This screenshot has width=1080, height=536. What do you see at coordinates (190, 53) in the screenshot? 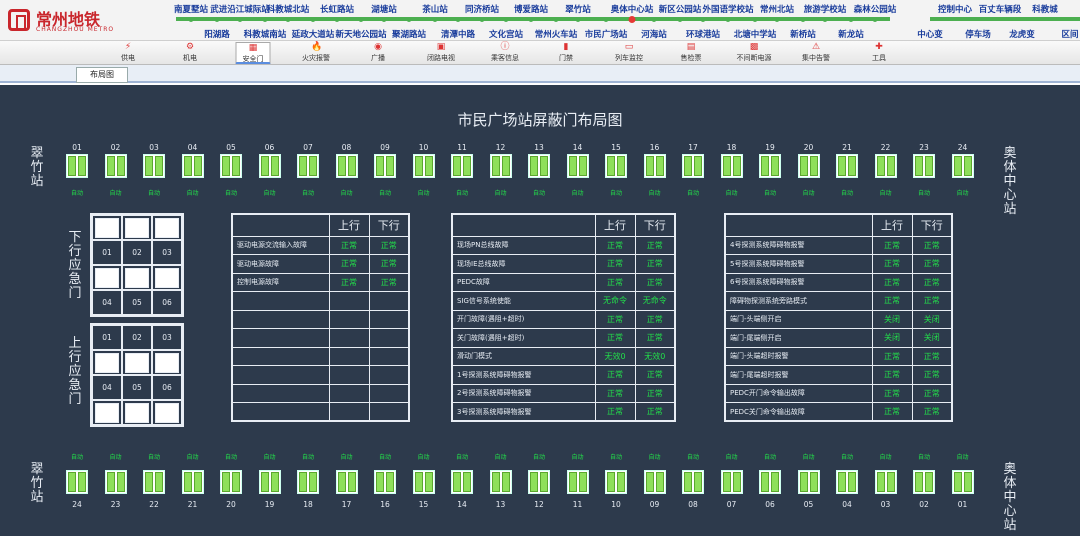
I see `toolbar-item-2: ⚙ 机电` at bounding box center [190, 53].